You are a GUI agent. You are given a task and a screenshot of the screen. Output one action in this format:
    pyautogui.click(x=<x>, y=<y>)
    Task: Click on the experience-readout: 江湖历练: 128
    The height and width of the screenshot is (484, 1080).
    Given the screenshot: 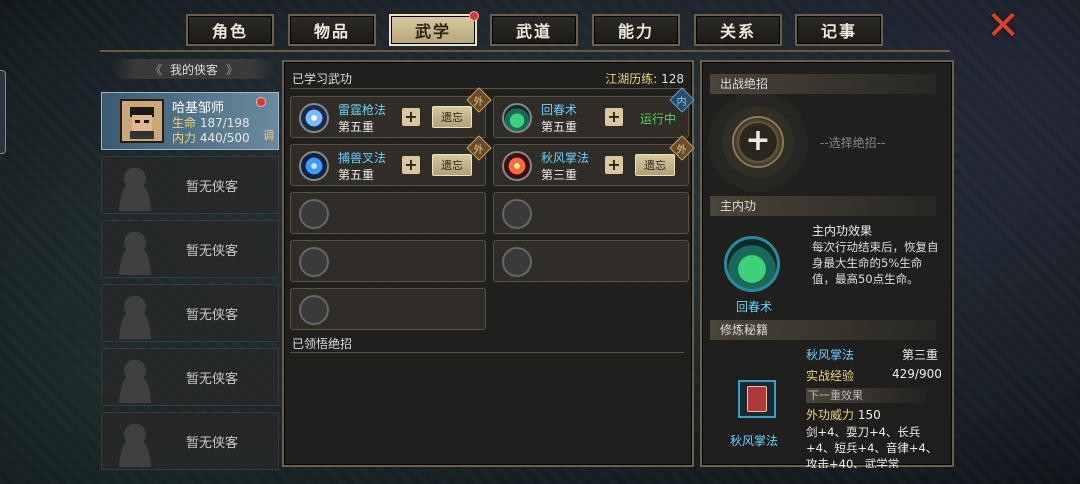 What is the action you would take?
    pyautogui.click(x=644, y=78)
    